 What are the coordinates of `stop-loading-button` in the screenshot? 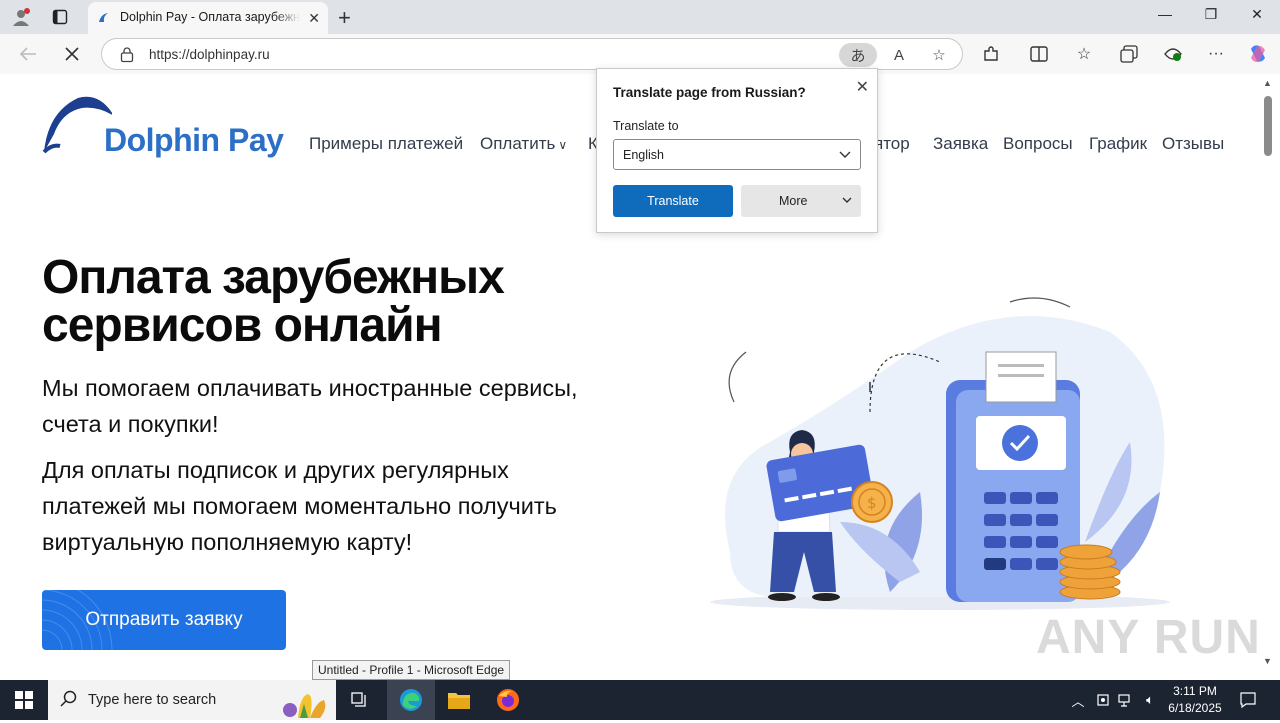 It's located at (72, 54).